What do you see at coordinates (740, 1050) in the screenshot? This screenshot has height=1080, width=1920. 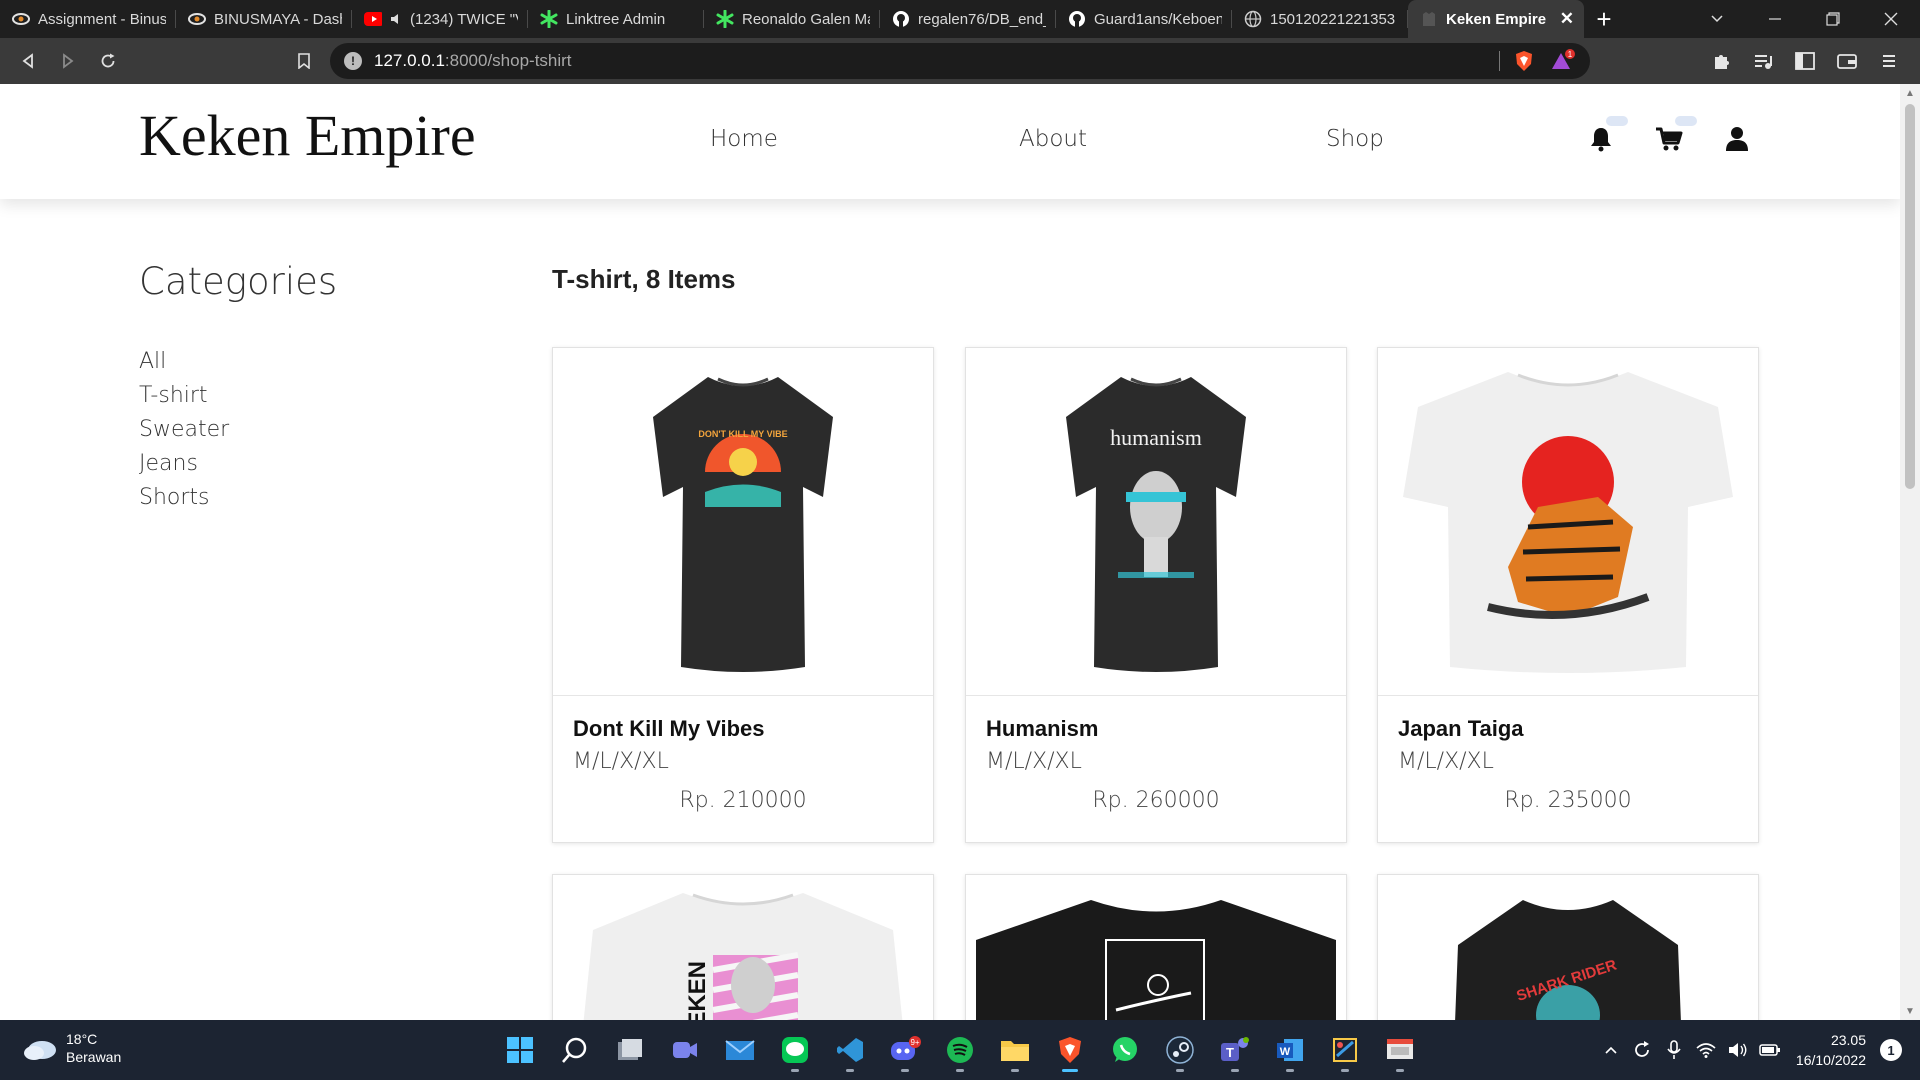 I see `mail-icon` at bounding box center [740, 1050].